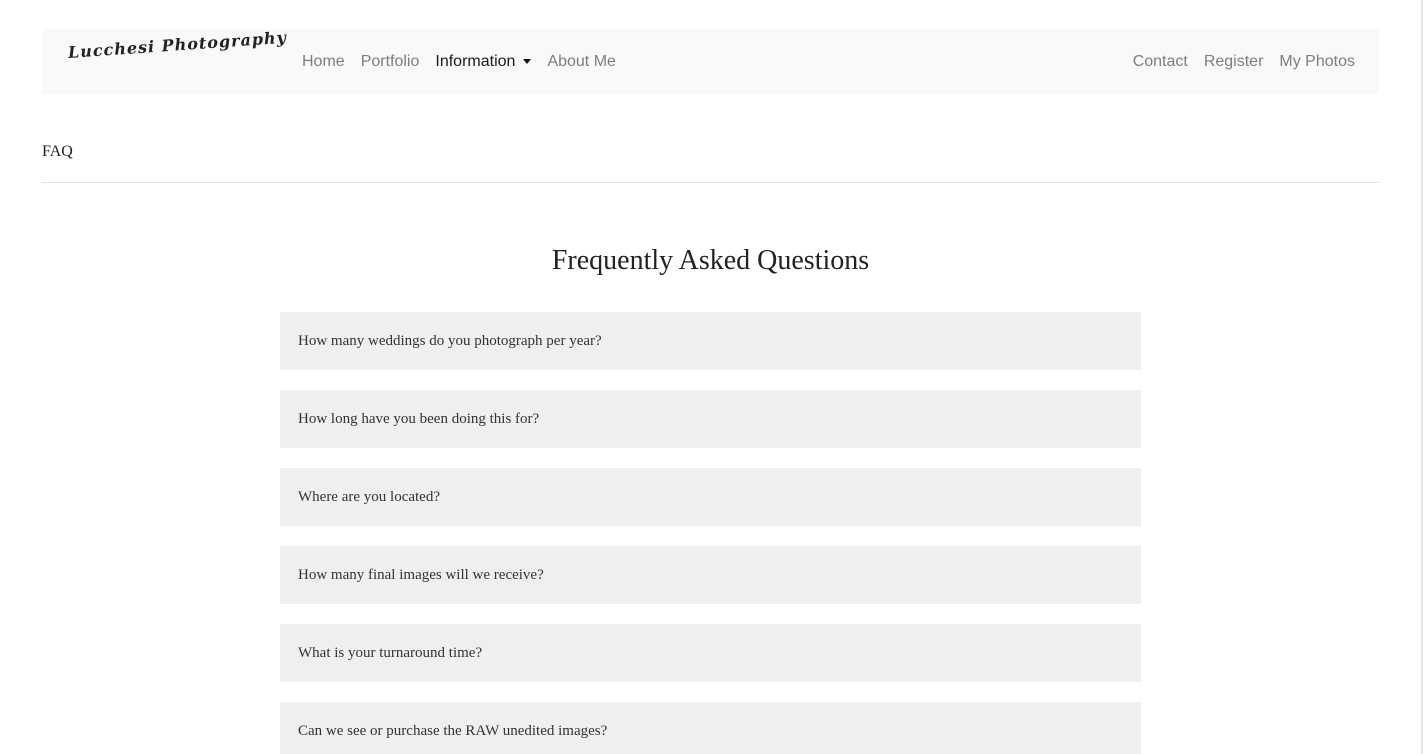 The height and width of the screenshot is (754, 1423). What do you see at coordinates (710, 163) in the screenshot?
I see `breadcrumb: FAQ` at bounding box center [710, 163].